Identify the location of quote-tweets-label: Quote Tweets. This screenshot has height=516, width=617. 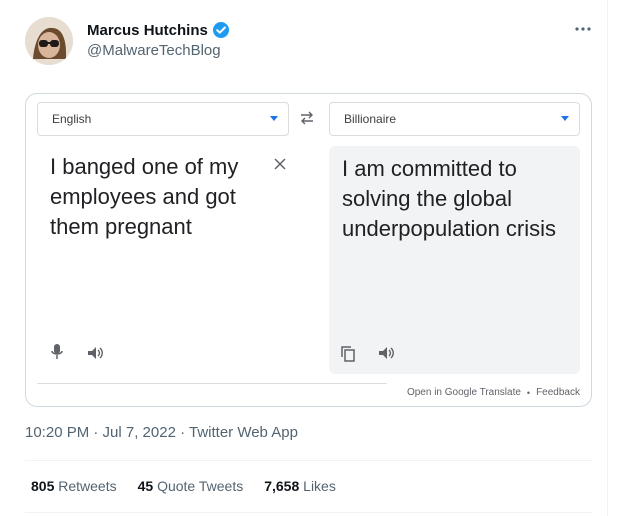
(200, 486).